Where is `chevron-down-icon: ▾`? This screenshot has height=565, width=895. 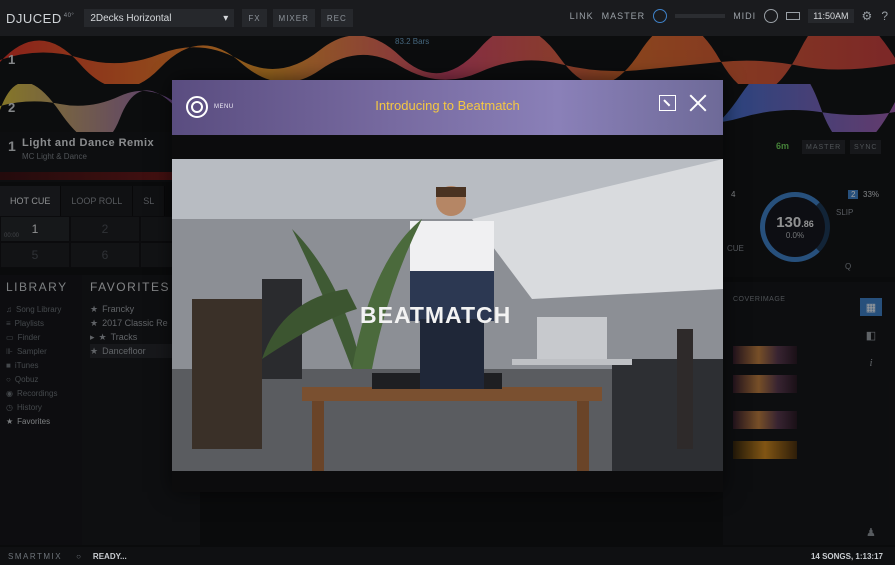
chevron-down-icon: ▾ is located at coordinates (226, 18).